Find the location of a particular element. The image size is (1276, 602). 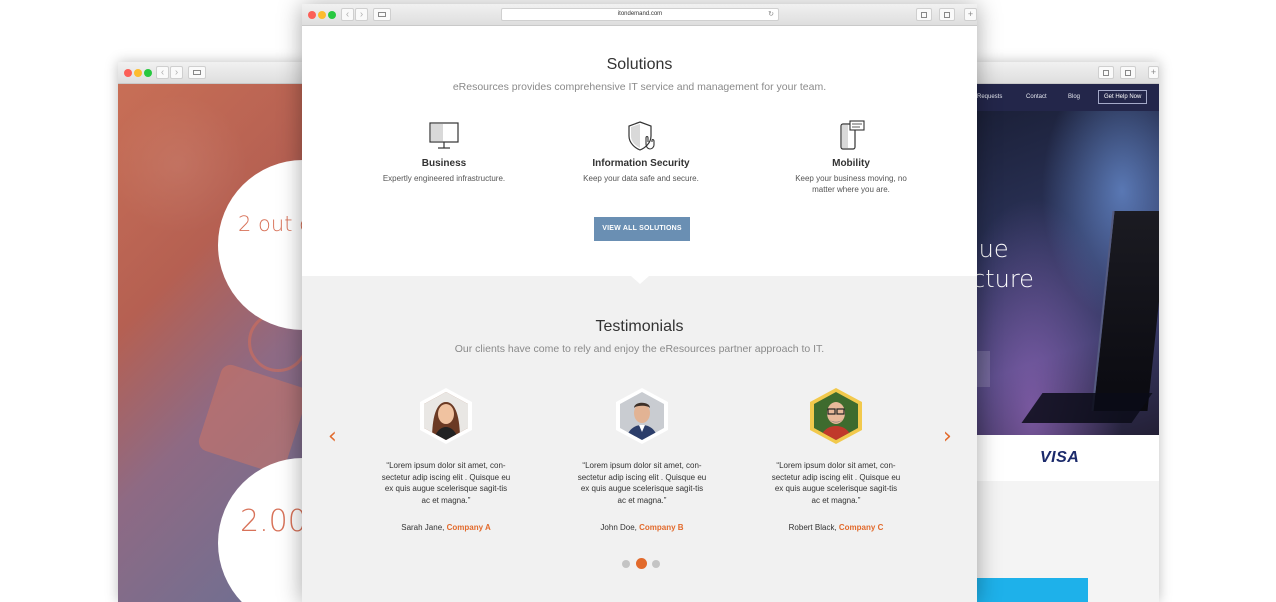

company-link: Company B is located at coordinates (661, 527).